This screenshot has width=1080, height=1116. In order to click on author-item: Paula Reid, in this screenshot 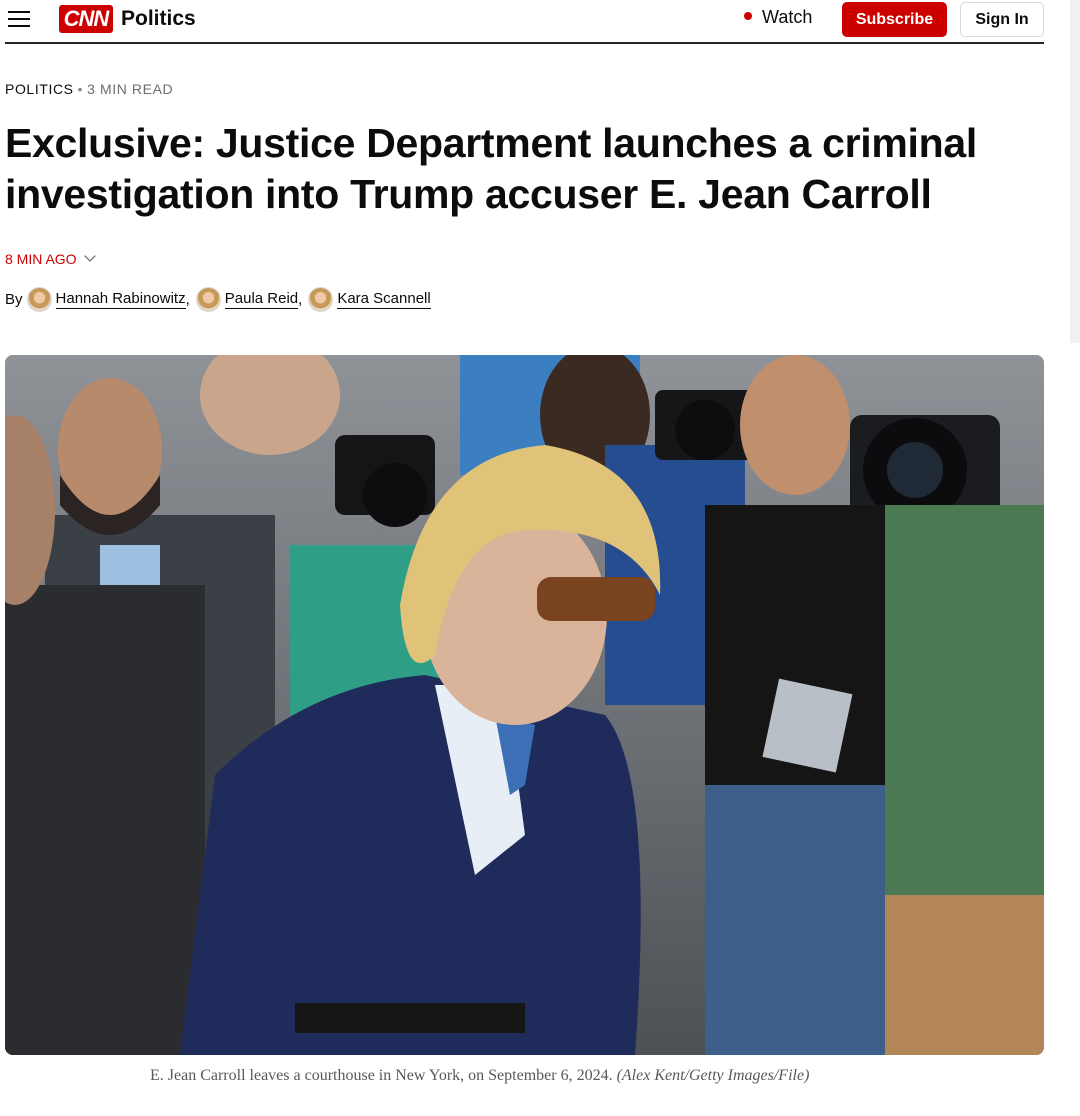, I will do `click(252, 299)`.